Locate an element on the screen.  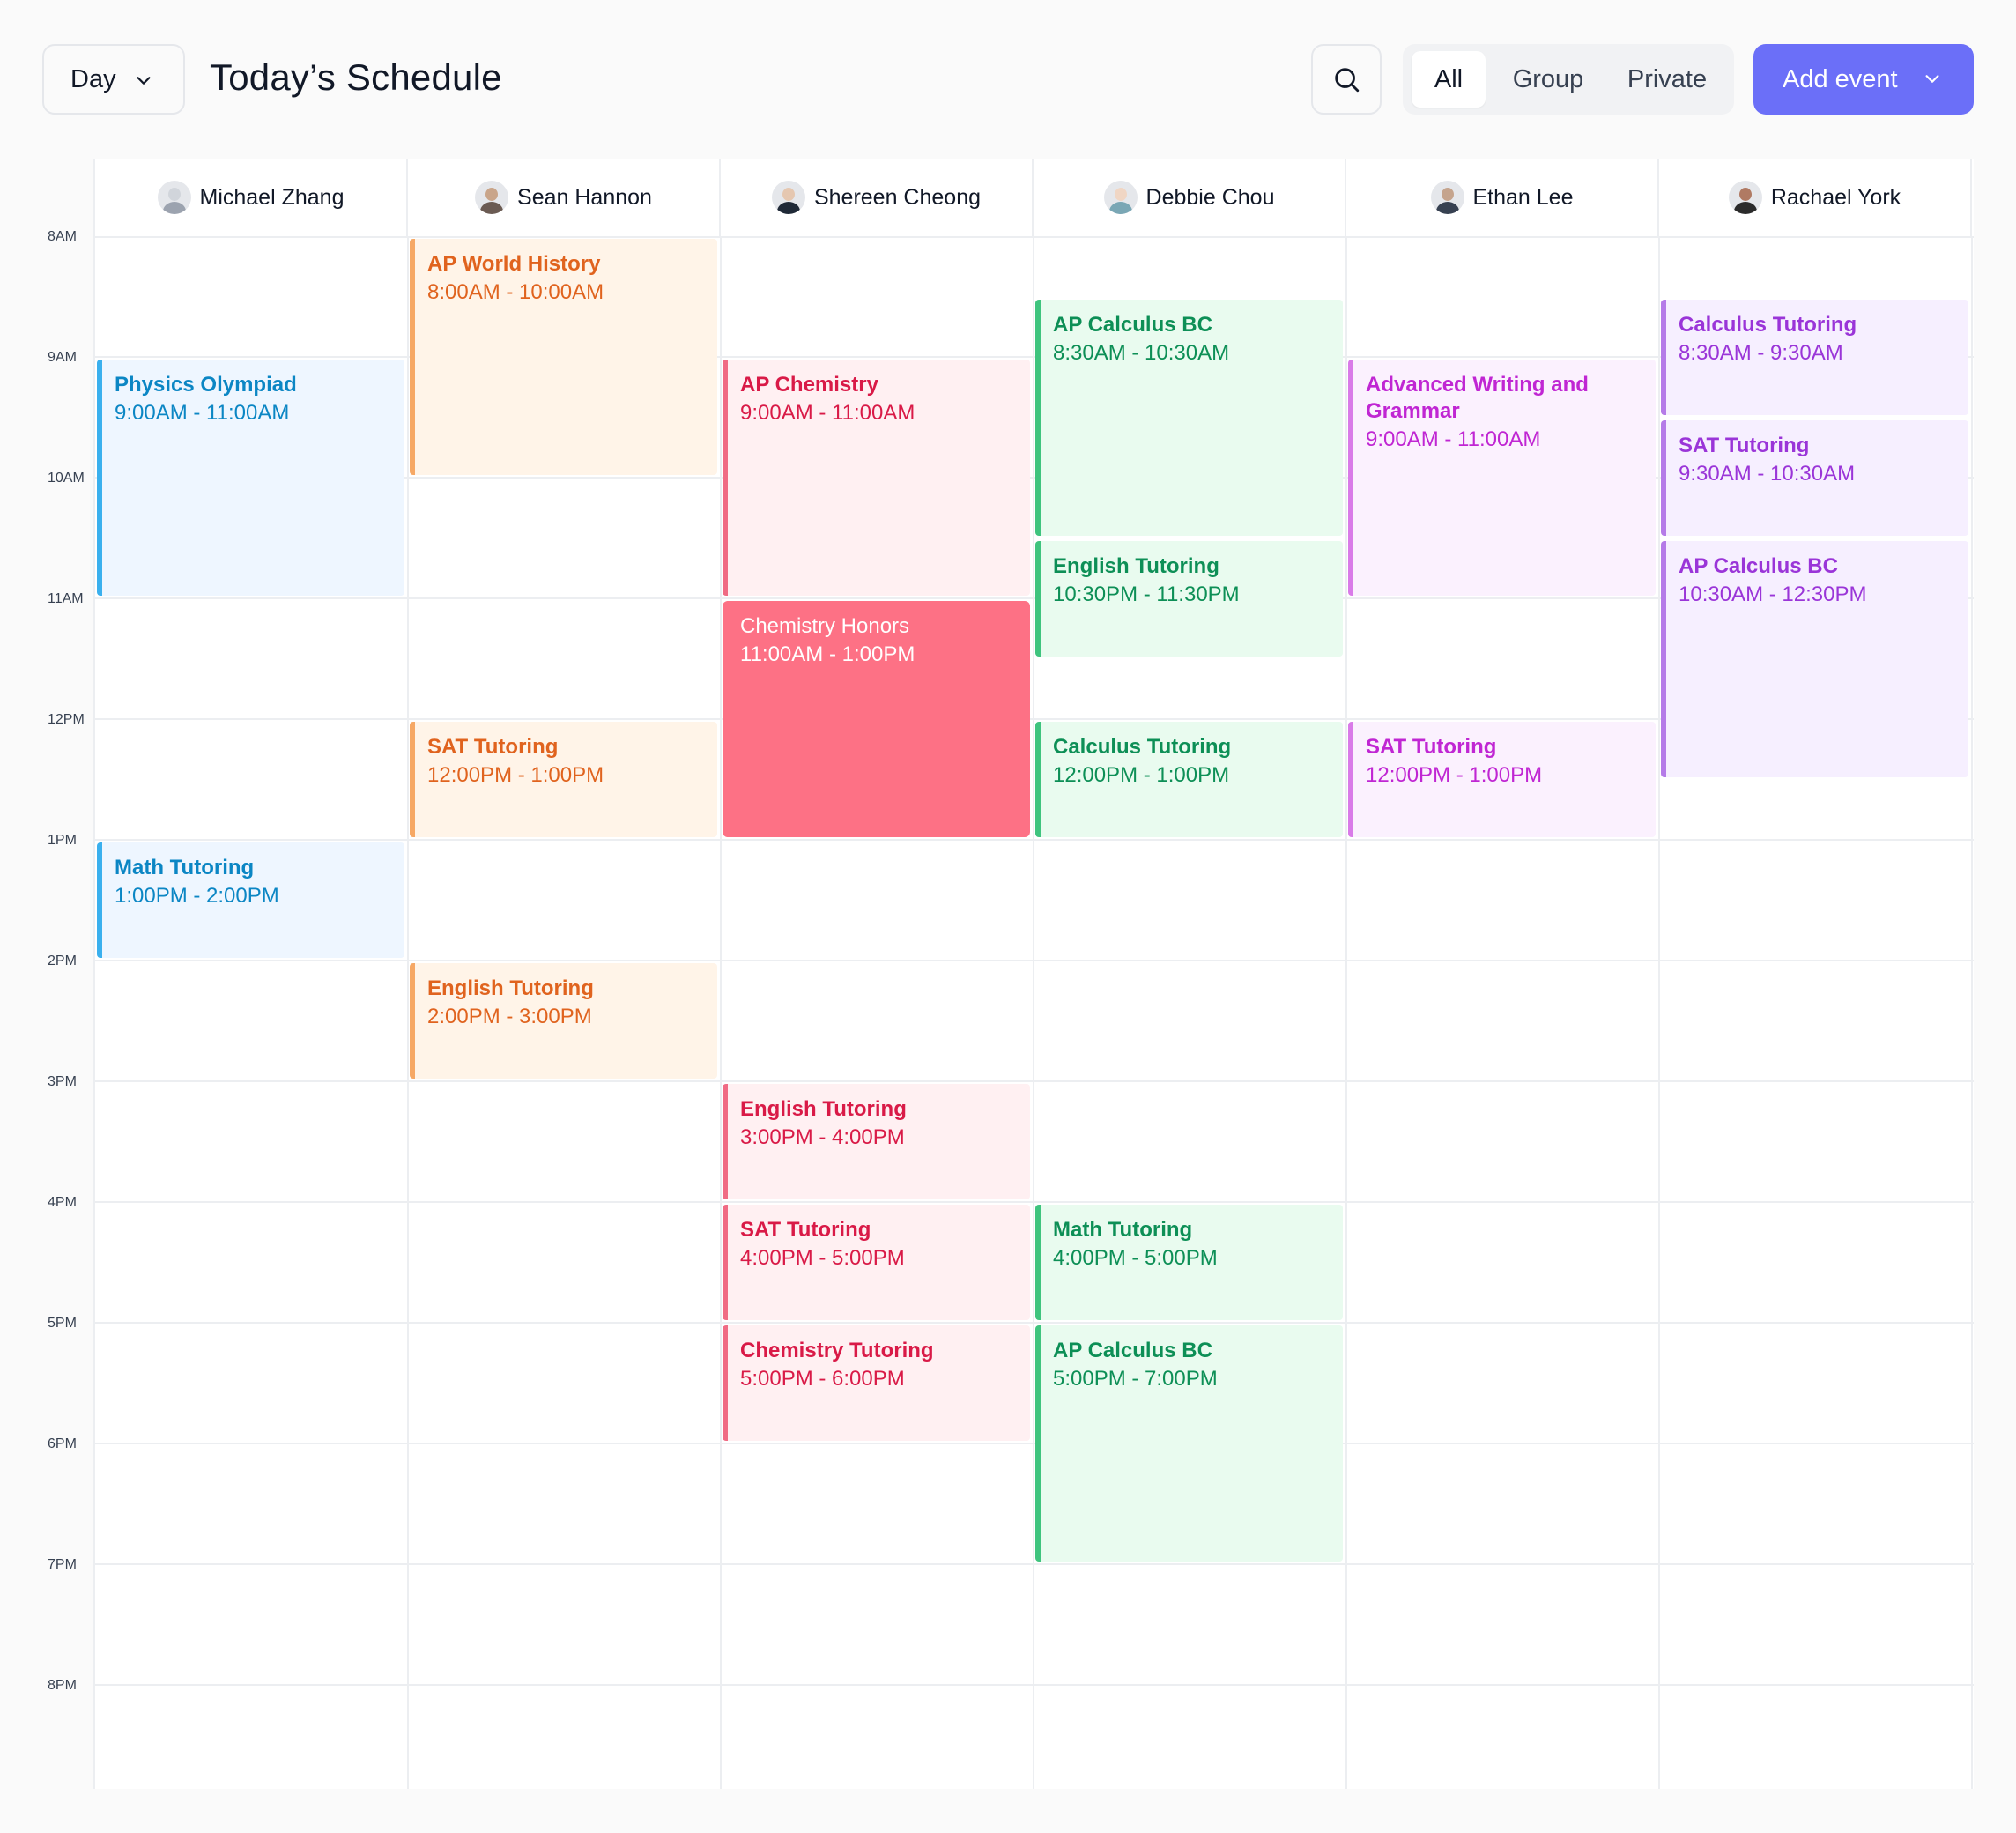
time-label: 10AM is located at coordinates (66, 478).